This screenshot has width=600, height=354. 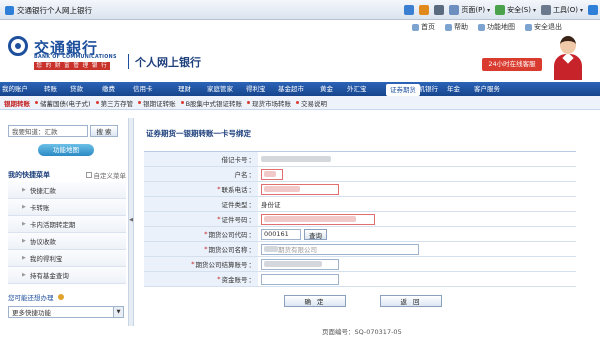 What do you see at coordinates (76, 89) in the screenshot?
I see `main-nav-item-2: 贷款` at bounding box center [76, 89].